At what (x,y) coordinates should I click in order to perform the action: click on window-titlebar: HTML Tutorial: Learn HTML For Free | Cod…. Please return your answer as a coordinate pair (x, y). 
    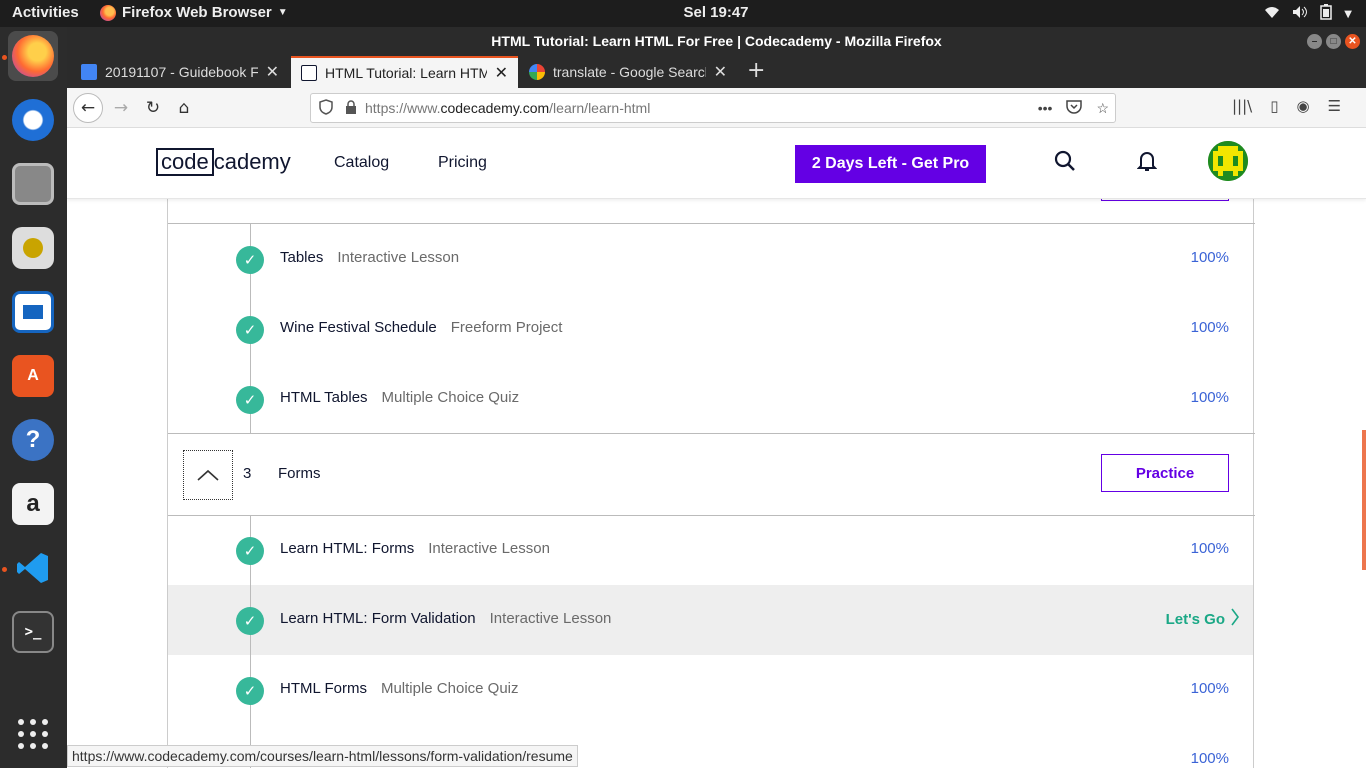
    Looking at the image, I should click on (716, 41).